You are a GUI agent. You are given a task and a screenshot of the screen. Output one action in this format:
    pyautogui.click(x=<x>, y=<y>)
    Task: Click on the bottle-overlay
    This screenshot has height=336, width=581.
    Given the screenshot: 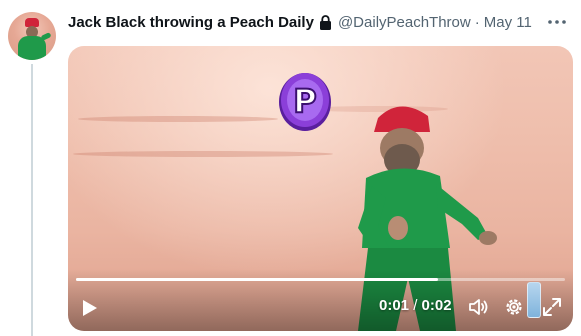 What is the action you would take?
    pyautogui.click(x=534, y=300)
    